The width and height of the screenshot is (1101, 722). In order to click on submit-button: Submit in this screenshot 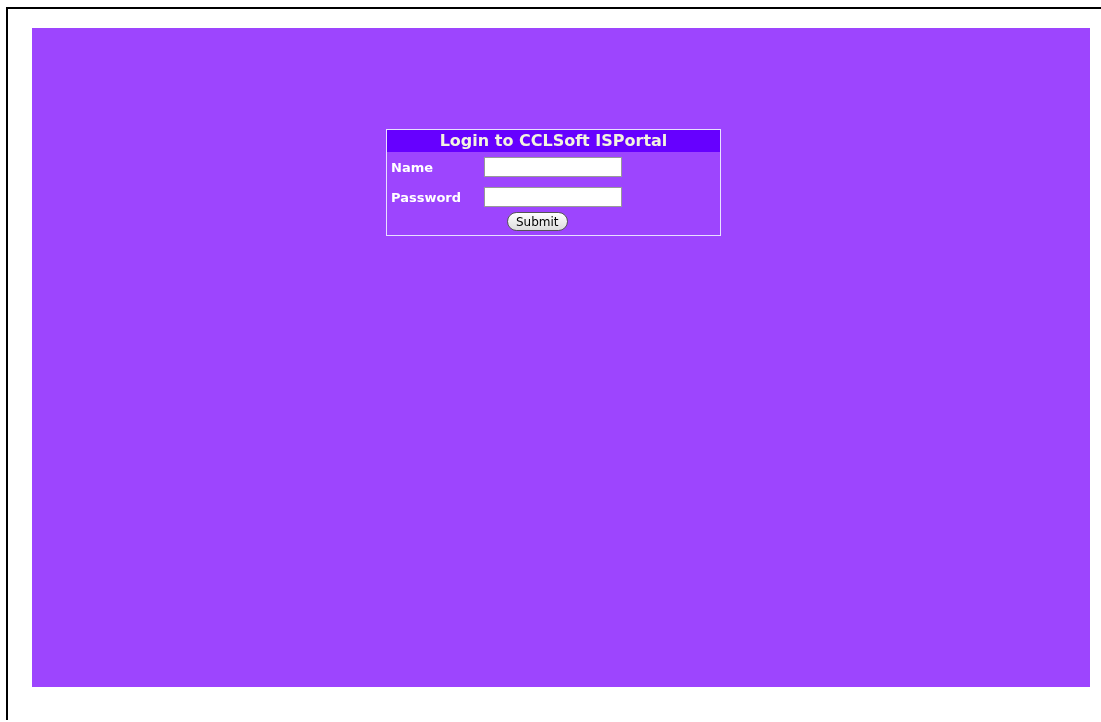, I will do `click(537, 221)`.